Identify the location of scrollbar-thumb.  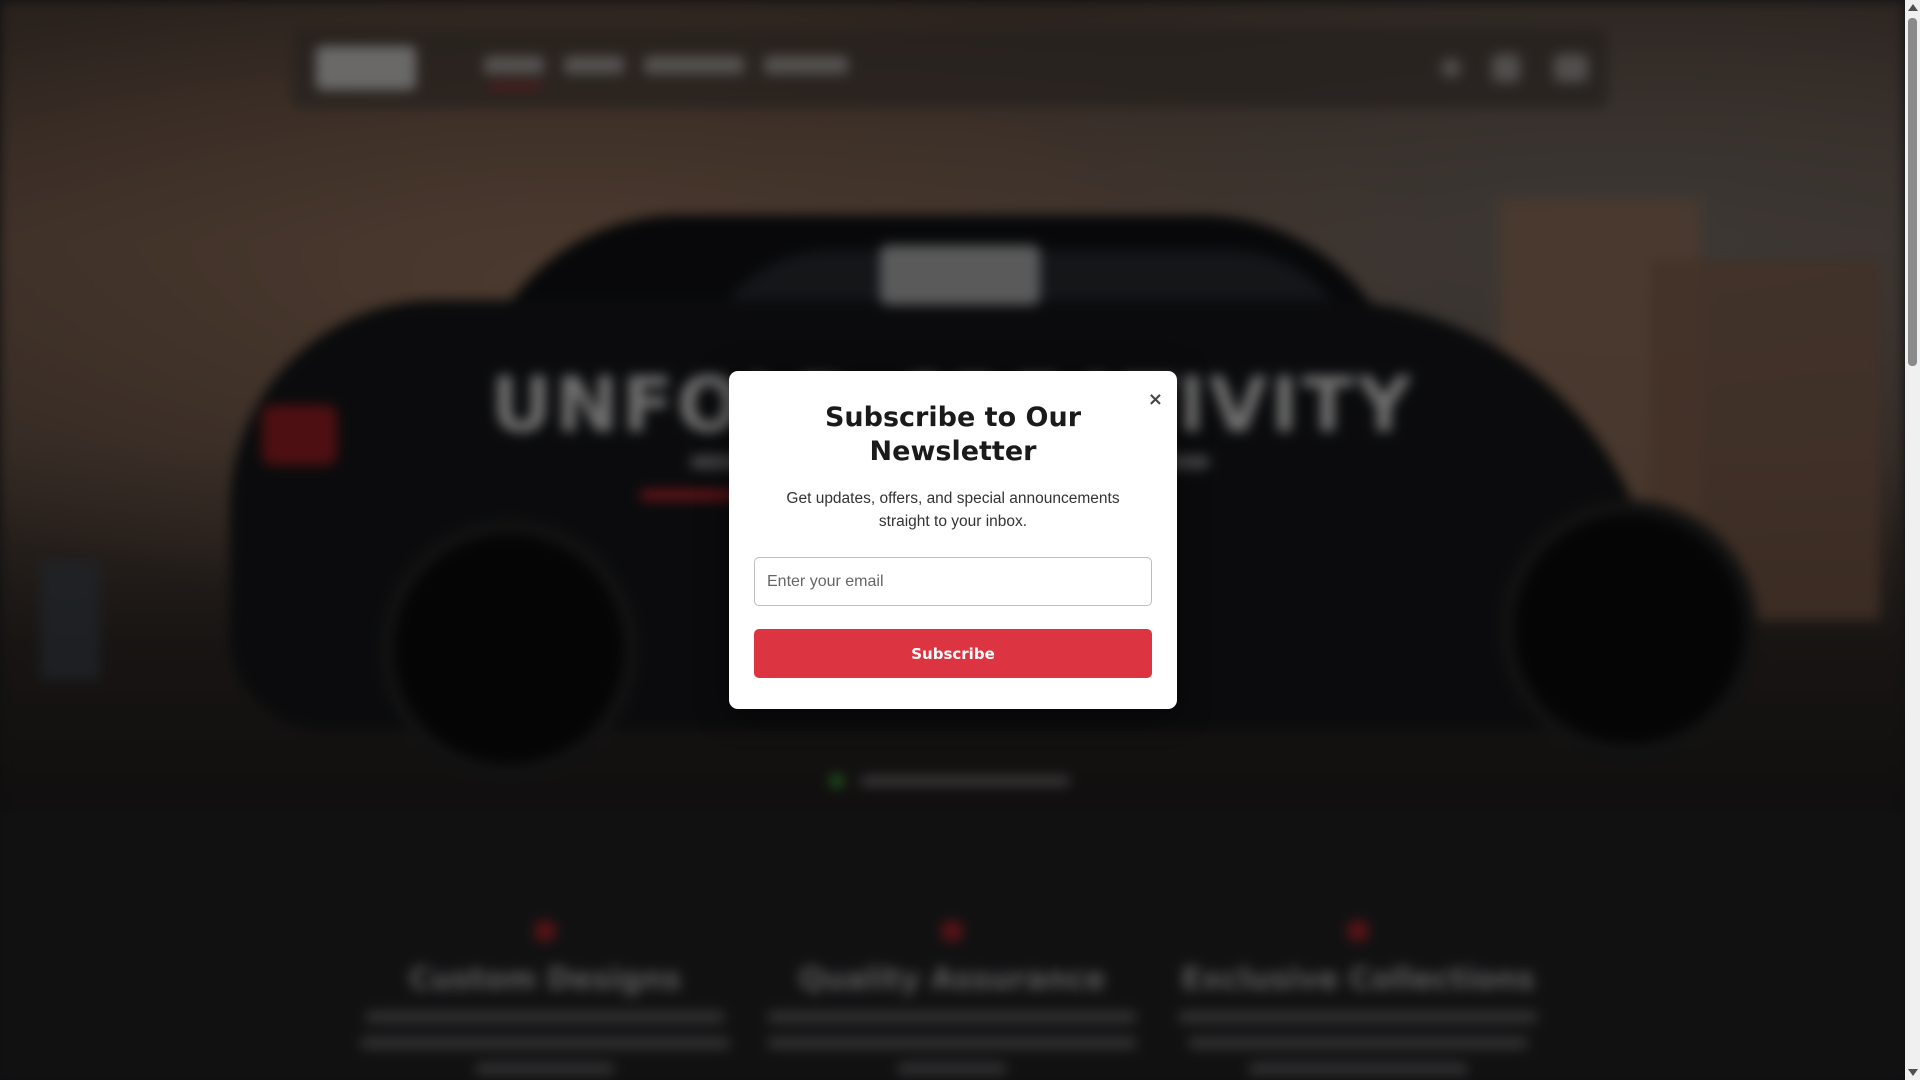
(1912, 192).